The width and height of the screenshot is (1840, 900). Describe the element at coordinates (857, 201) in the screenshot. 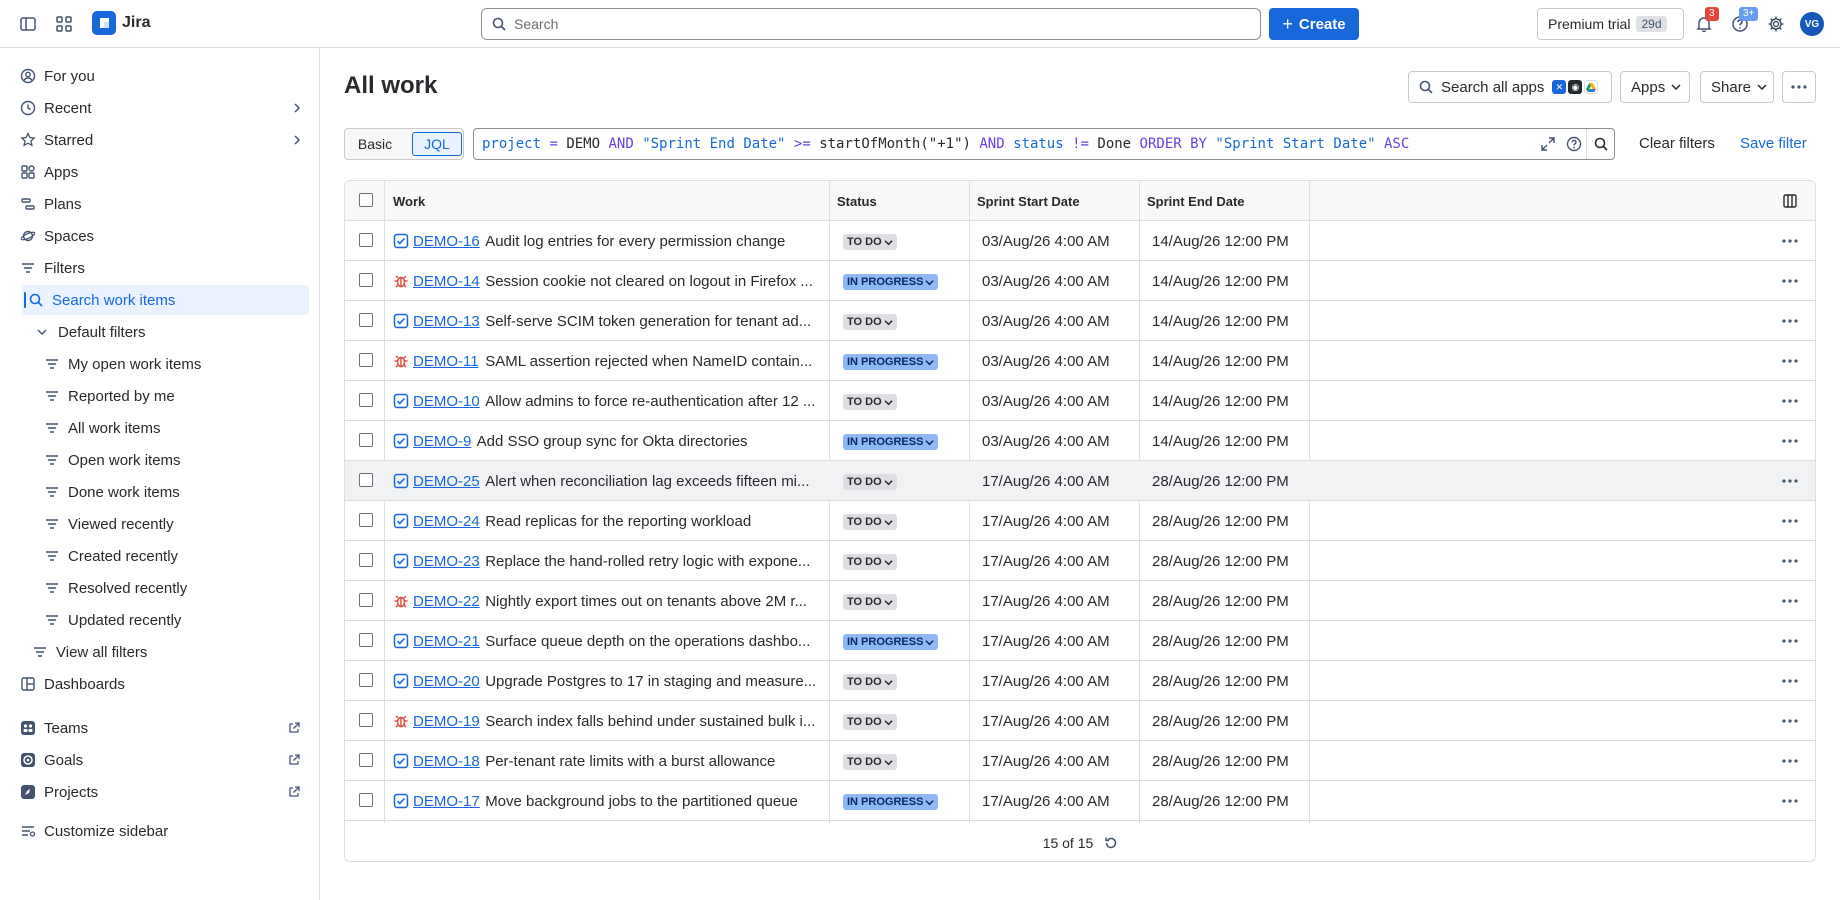

I see `column-header-status: Status` at that location.